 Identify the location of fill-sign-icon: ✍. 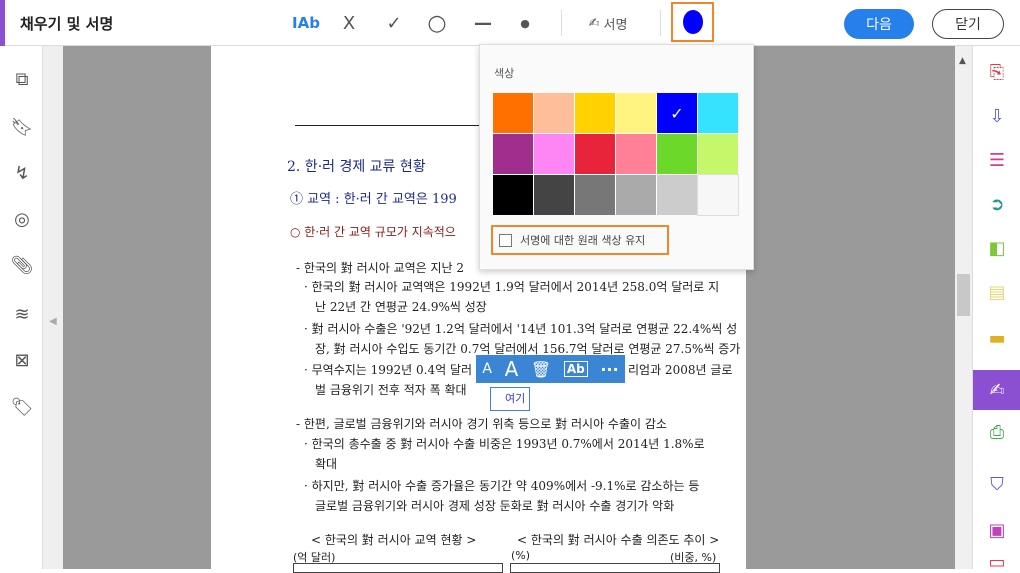
(996, 390).